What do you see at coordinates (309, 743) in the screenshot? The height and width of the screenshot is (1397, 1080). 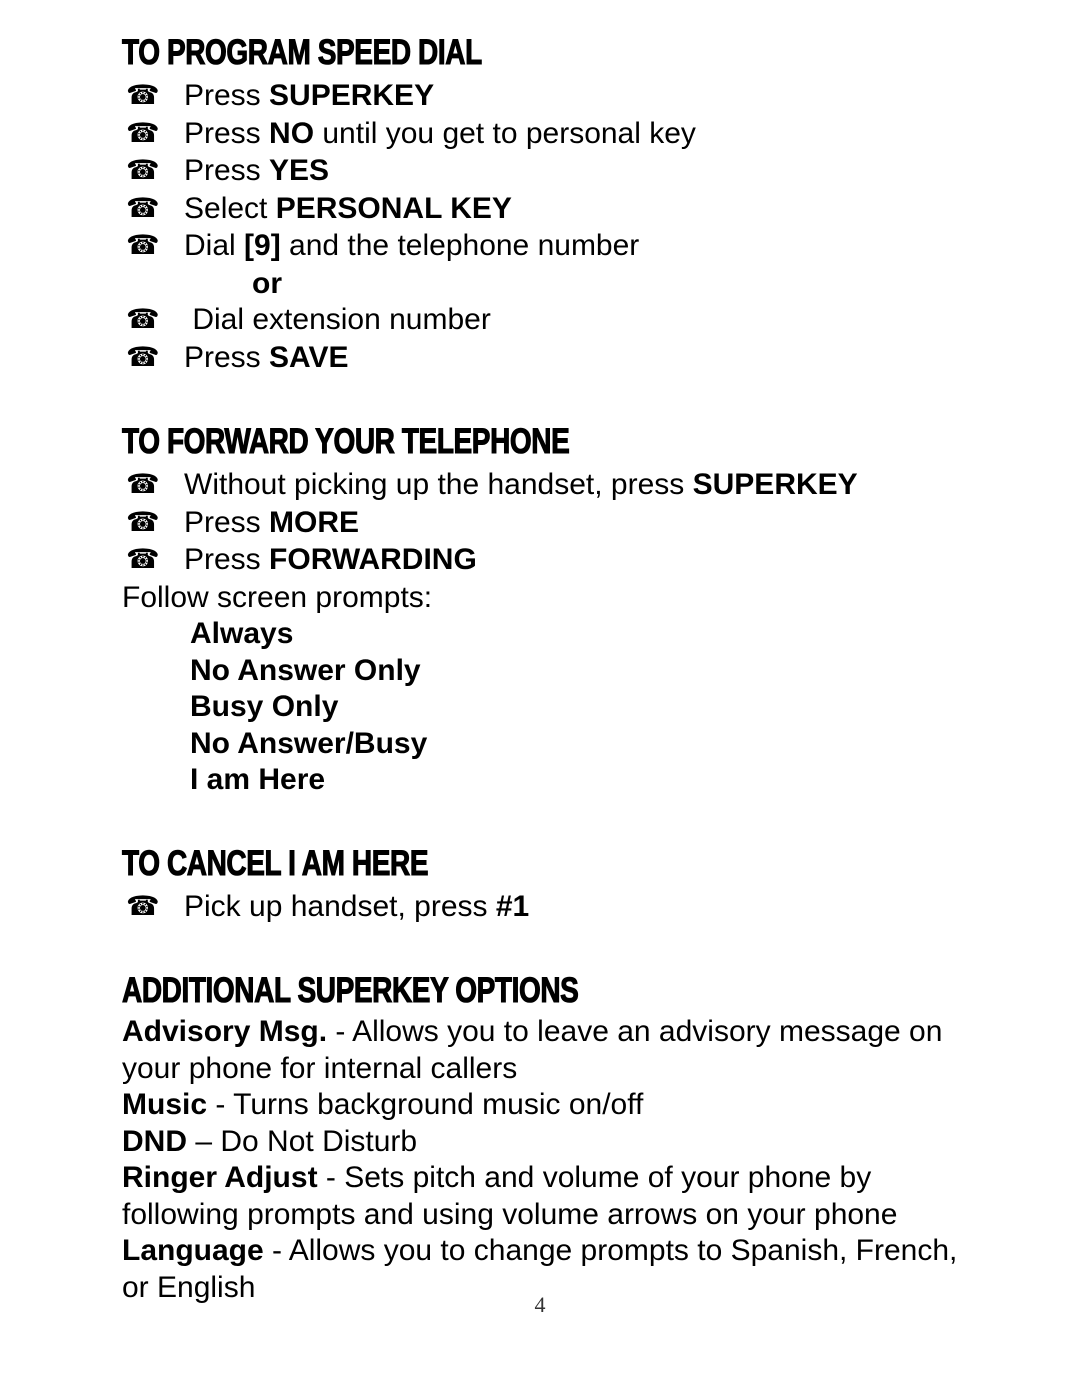 I see `forwarding-prompt-item: No Answer/Busy` at bounding box center [309, 743].